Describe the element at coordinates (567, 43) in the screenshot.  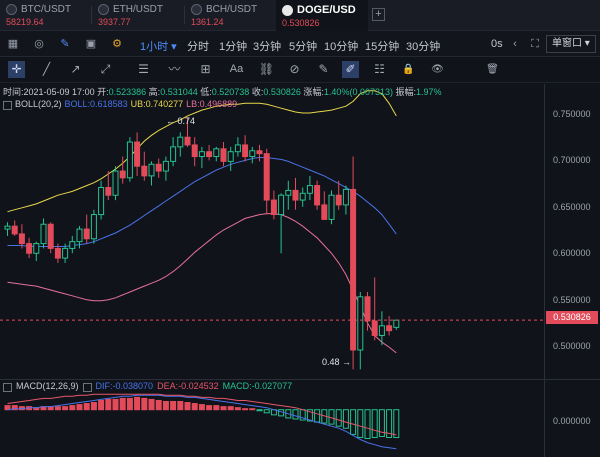
I see `window-mode-label: 单窗口` at that location.